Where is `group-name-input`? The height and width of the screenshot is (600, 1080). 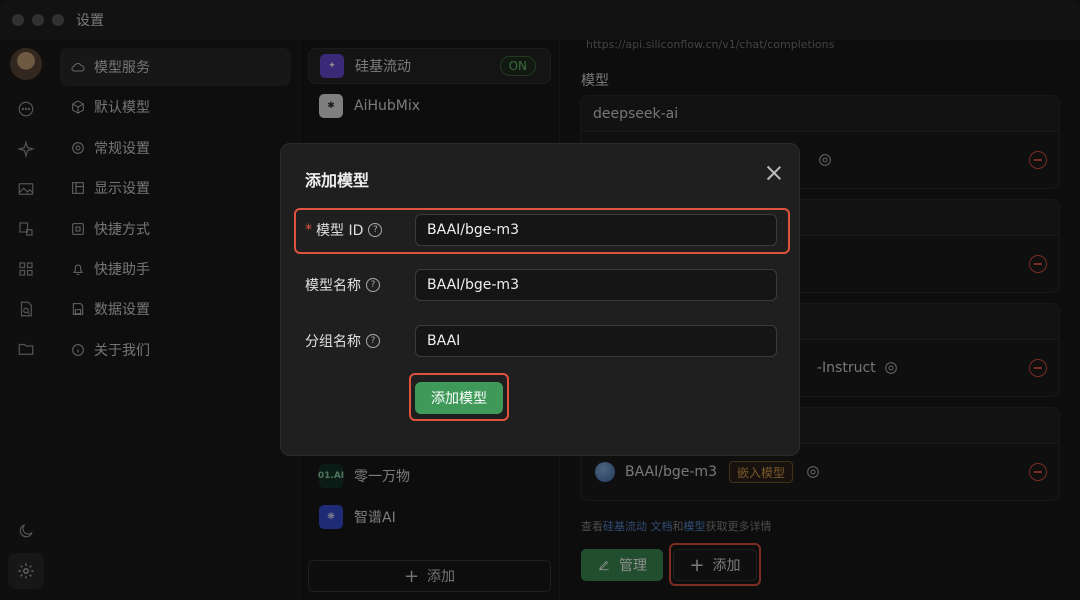 group-name-input is located at coordinates (596, 341).